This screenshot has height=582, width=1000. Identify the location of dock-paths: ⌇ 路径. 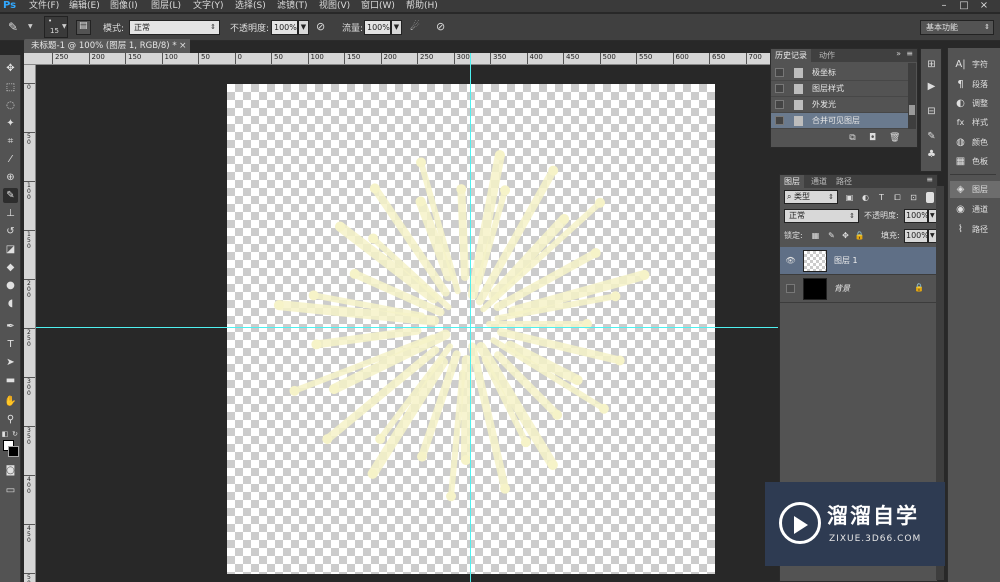
(975, 229).